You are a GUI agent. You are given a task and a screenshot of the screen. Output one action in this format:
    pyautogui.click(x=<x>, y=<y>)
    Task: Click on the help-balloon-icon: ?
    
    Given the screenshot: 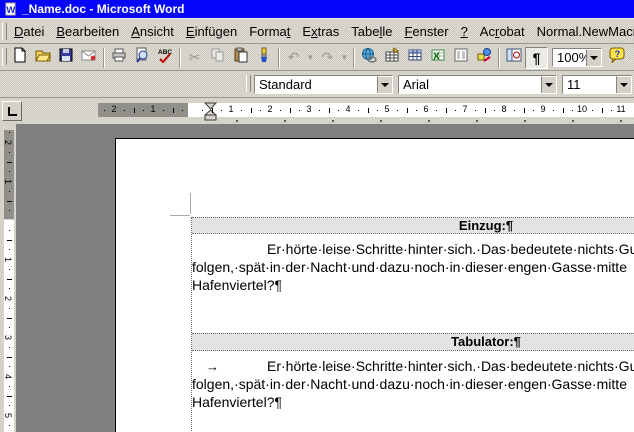 What is the action you would take?
    pyautogui.click(x=617, y=57)
    